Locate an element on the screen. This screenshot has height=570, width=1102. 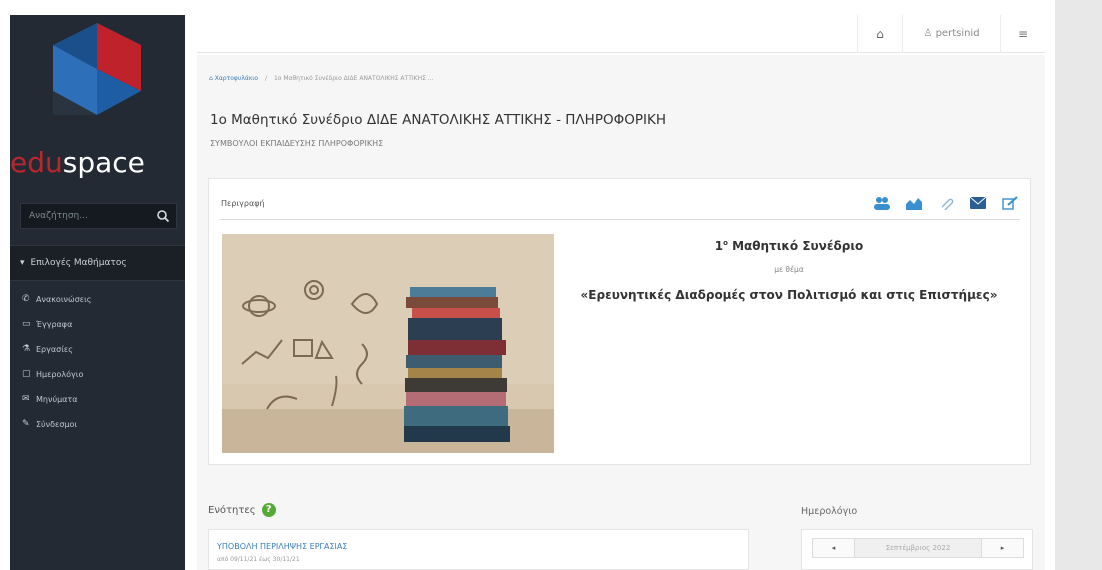
sidebar-item-label: Ανακοινώσεις is located at coordinates (64, 299).